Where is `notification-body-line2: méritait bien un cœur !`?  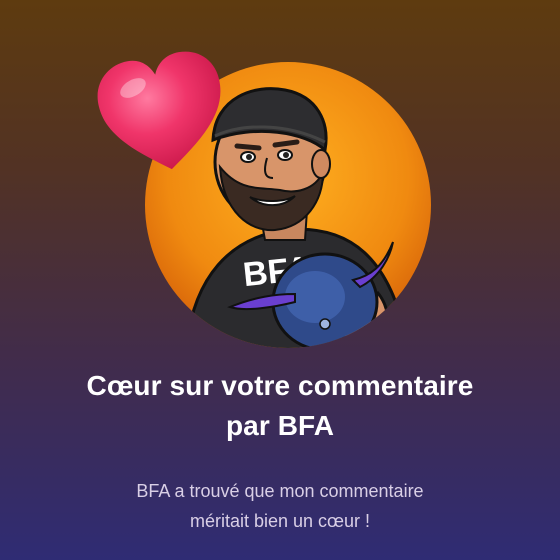
notification-body-line2: méritait bien un cœur ! is located at coordinates (280, 521).